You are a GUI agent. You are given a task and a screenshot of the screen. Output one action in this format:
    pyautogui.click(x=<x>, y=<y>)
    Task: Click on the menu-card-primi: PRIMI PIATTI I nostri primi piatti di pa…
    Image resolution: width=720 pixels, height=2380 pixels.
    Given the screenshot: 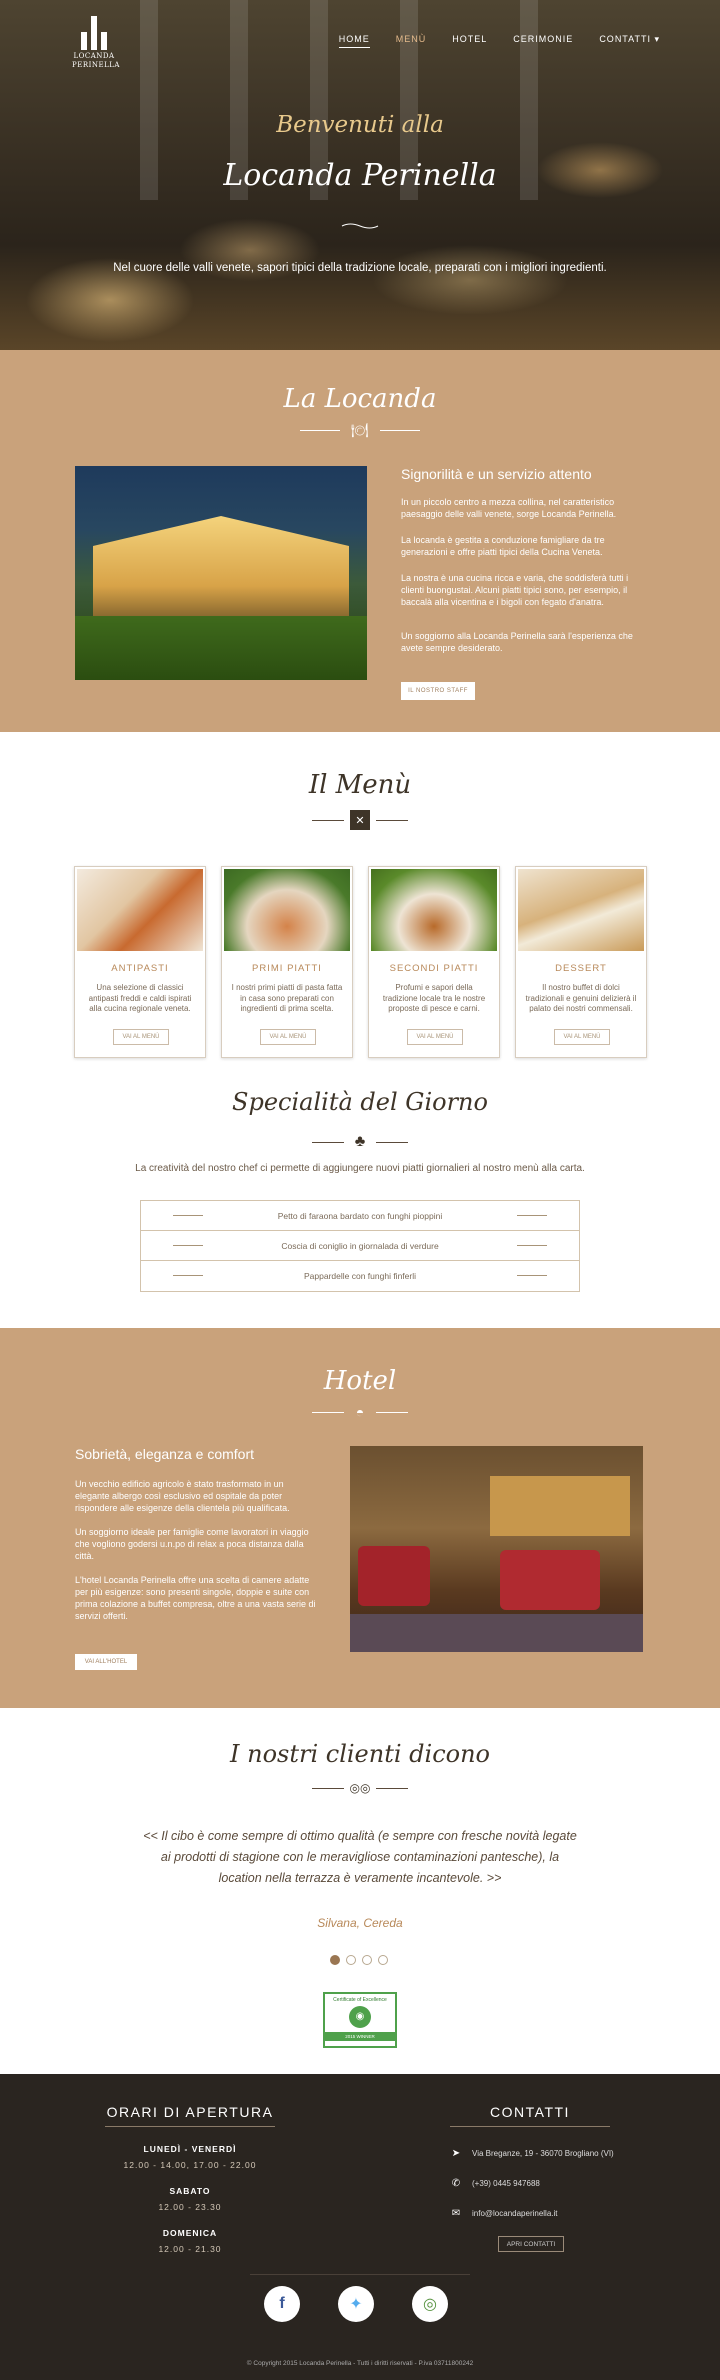 What is the action you would take?
    pyautogui.click(x=287, y=962)
    